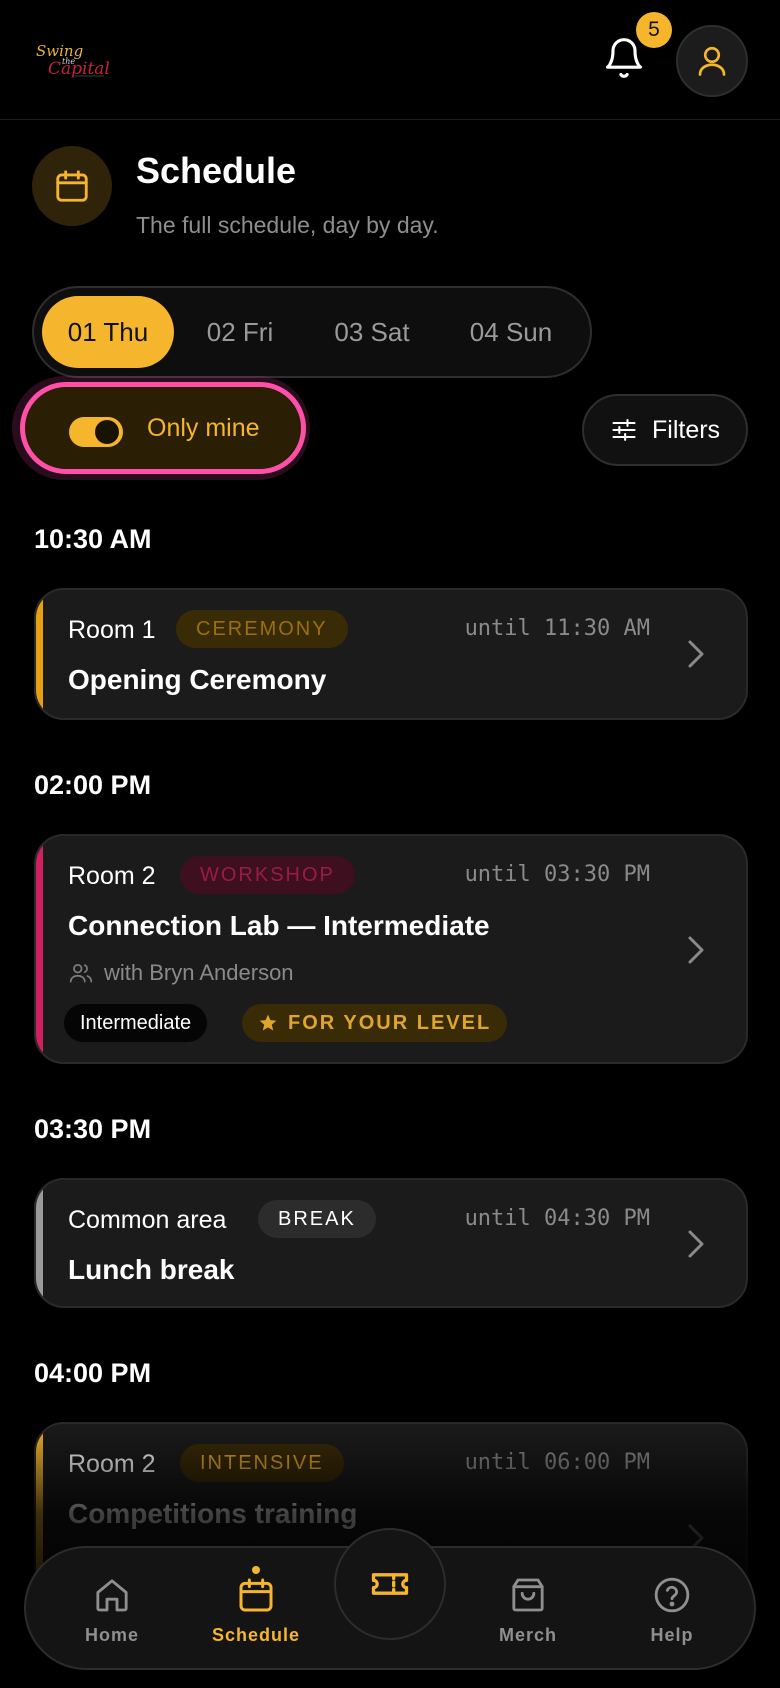  I want to click on event-title: Opening Ceremony, so click(197, 679).